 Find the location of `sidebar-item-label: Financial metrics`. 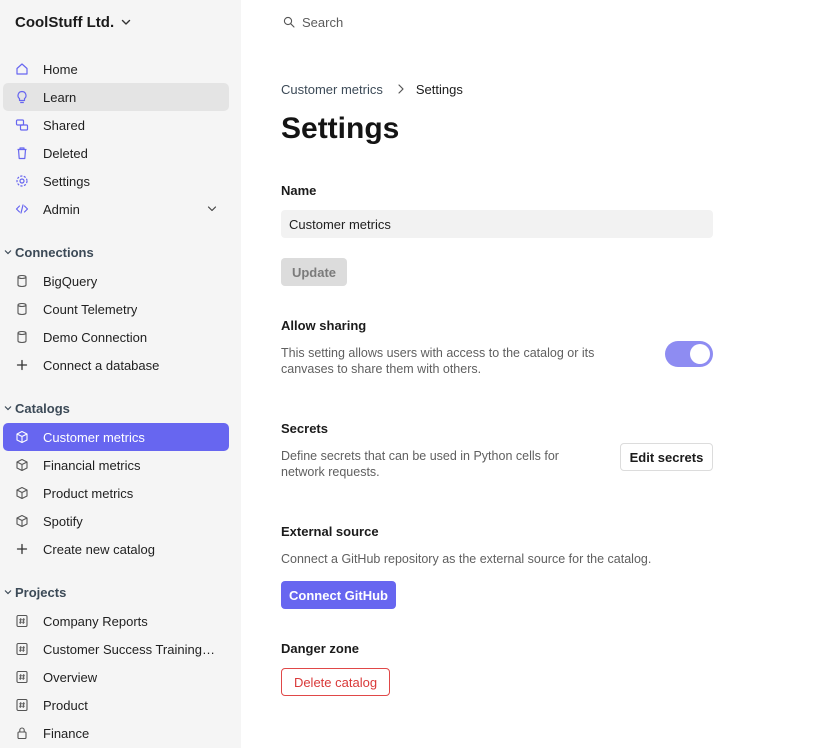

sidebar-item-label: Financial metrics is located at coordinates (92, 465).